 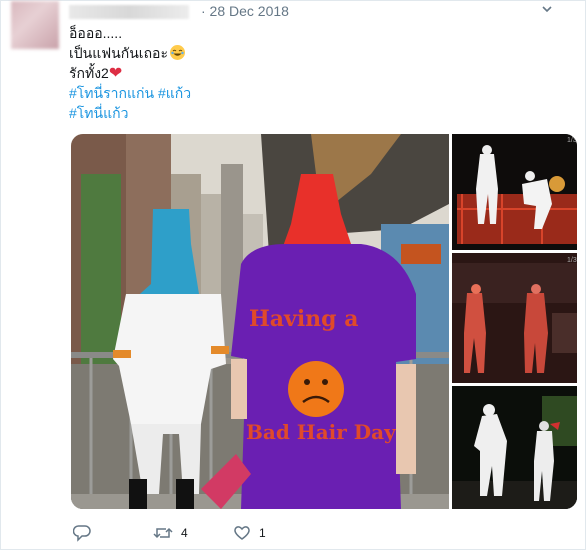 I want to click on photo-thumbnail-1: 1/3, so click(x=514, y=192).